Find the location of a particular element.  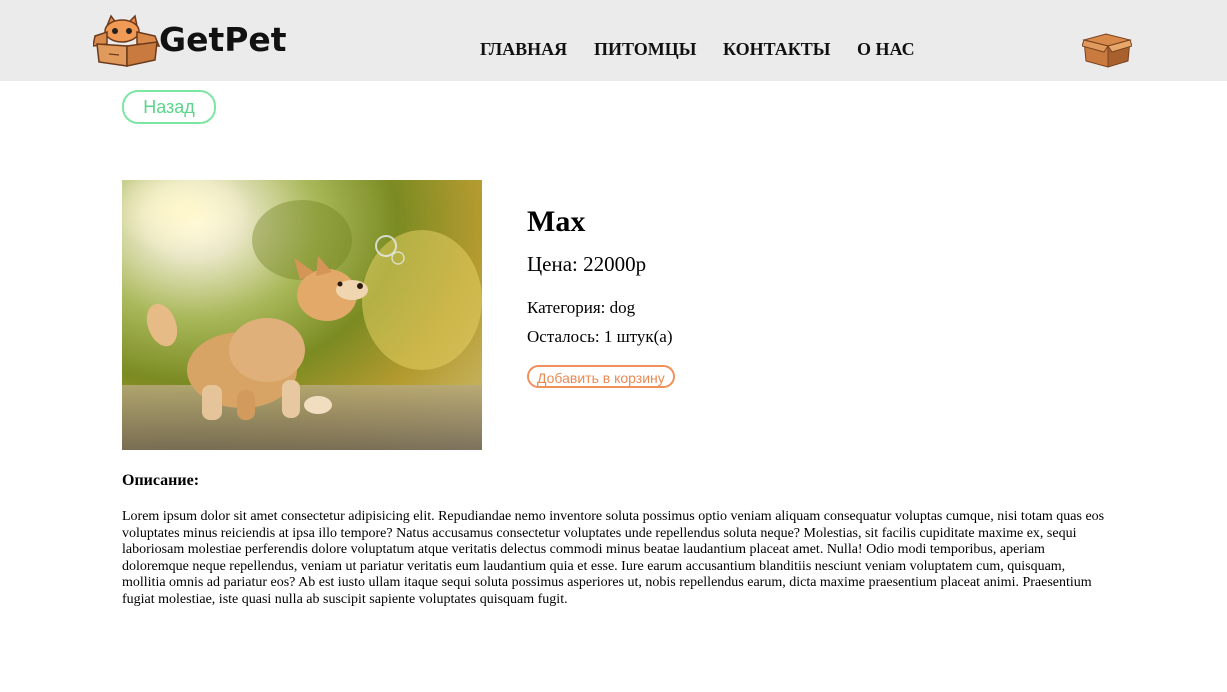

description-title: Описание: is located at coordinates (161, 480).